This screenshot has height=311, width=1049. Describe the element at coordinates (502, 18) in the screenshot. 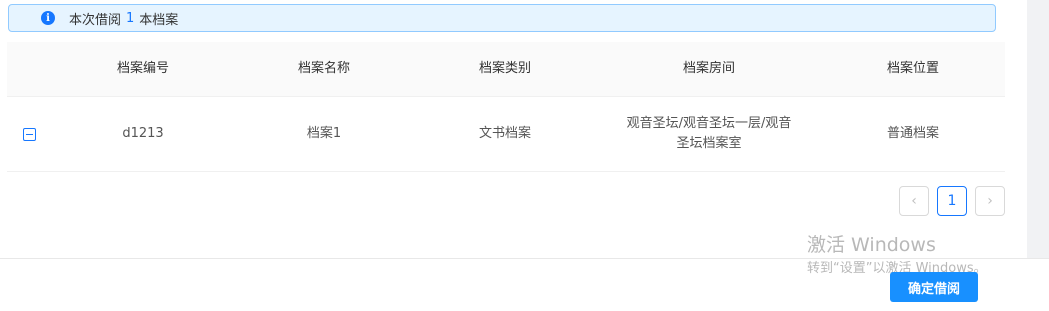

I see `borrow-count-alert: i 本次借阅 1 本档案` at that location.